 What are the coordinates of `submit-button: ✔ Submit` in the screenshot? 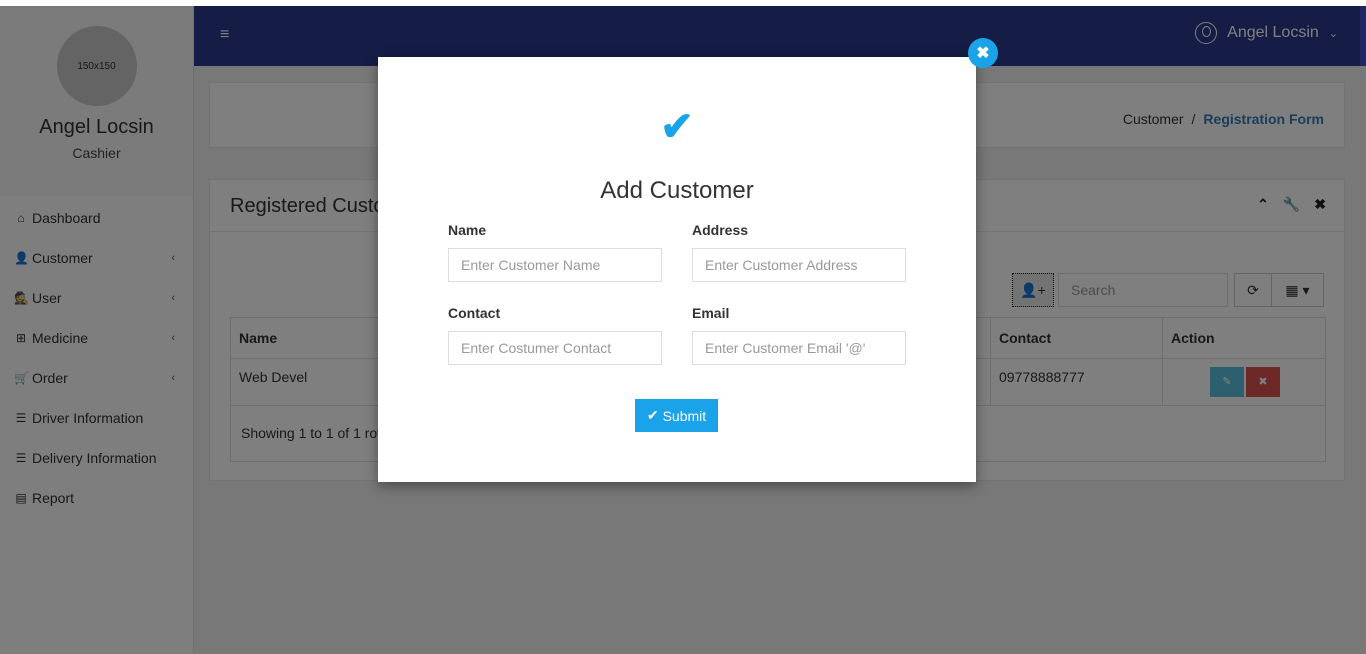 It's located at (676, 415).